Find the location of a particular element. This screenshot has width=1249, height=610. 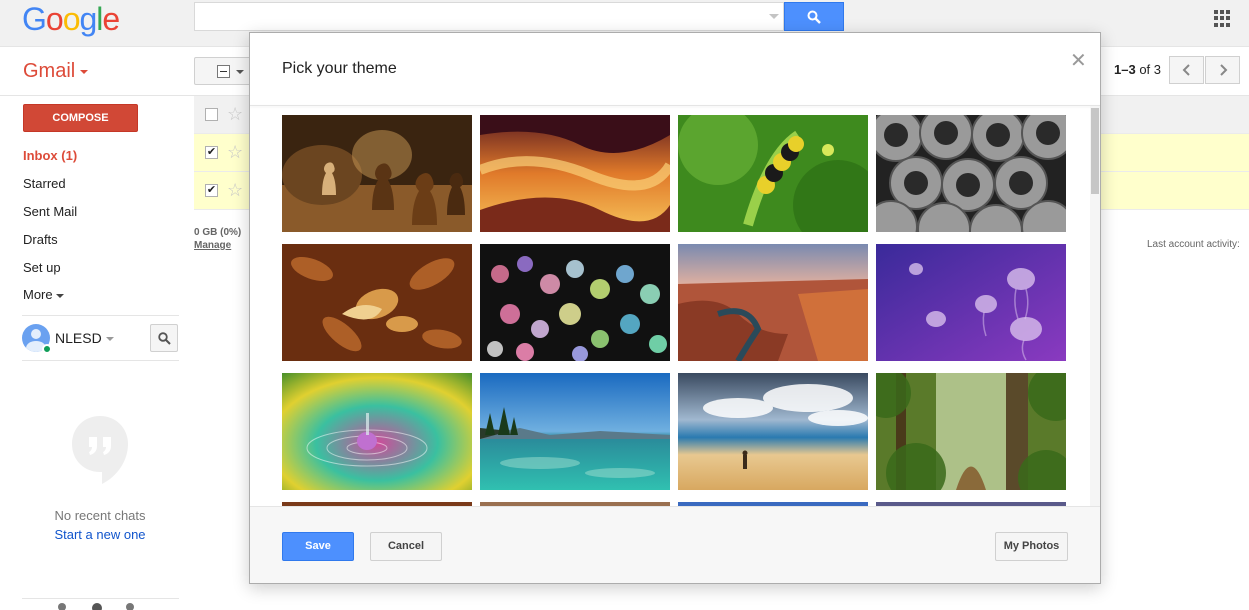

apps-grid-icon is located at coordinates (1222, 18).